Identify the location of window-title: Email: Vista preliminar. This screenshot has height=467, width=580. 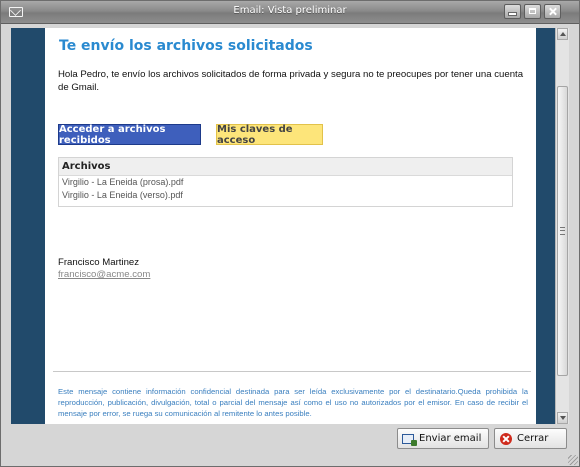
(290, 10).